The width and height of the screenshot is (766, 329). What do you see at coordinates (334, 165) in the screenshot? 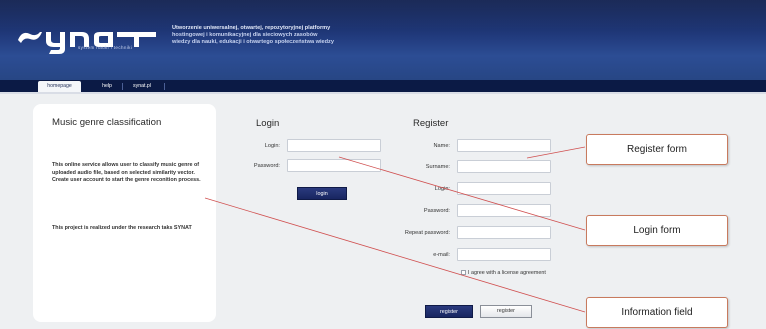
I see `login-password-input` at bounding box center [334, 165].